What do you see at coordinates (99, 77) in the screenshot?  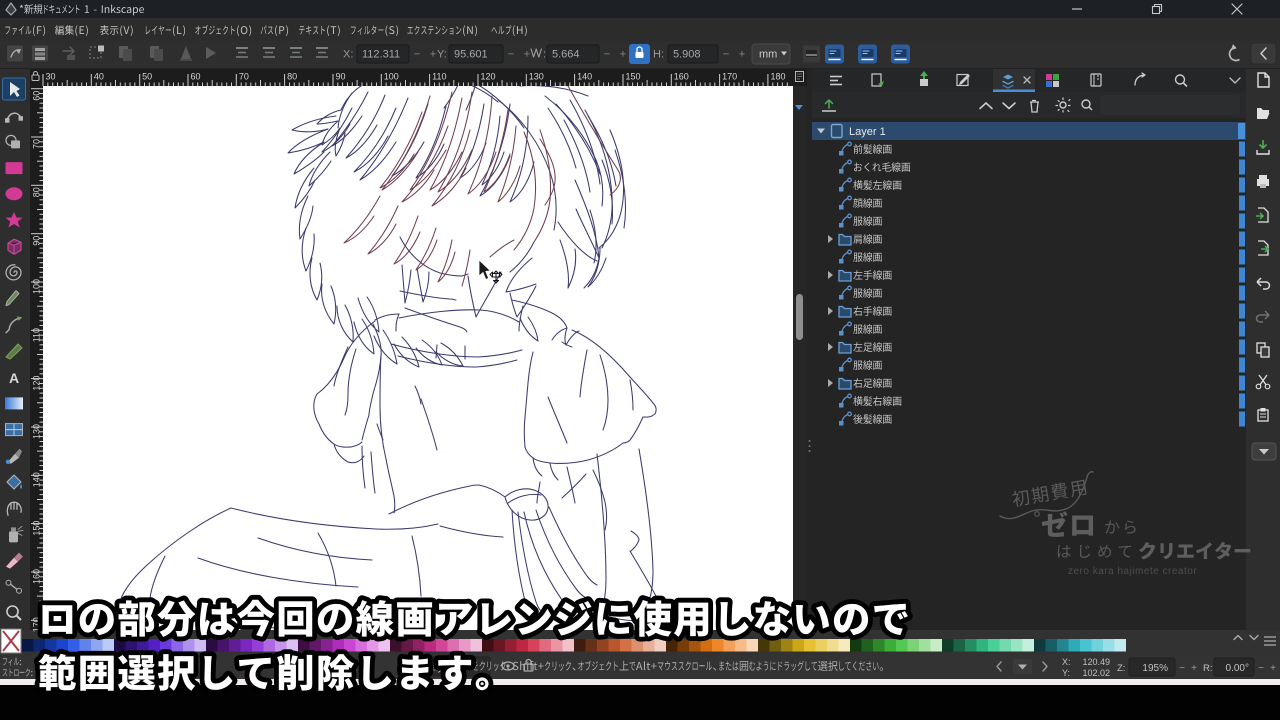 I see `svg-text: 40` at bounding box center [99, 77].